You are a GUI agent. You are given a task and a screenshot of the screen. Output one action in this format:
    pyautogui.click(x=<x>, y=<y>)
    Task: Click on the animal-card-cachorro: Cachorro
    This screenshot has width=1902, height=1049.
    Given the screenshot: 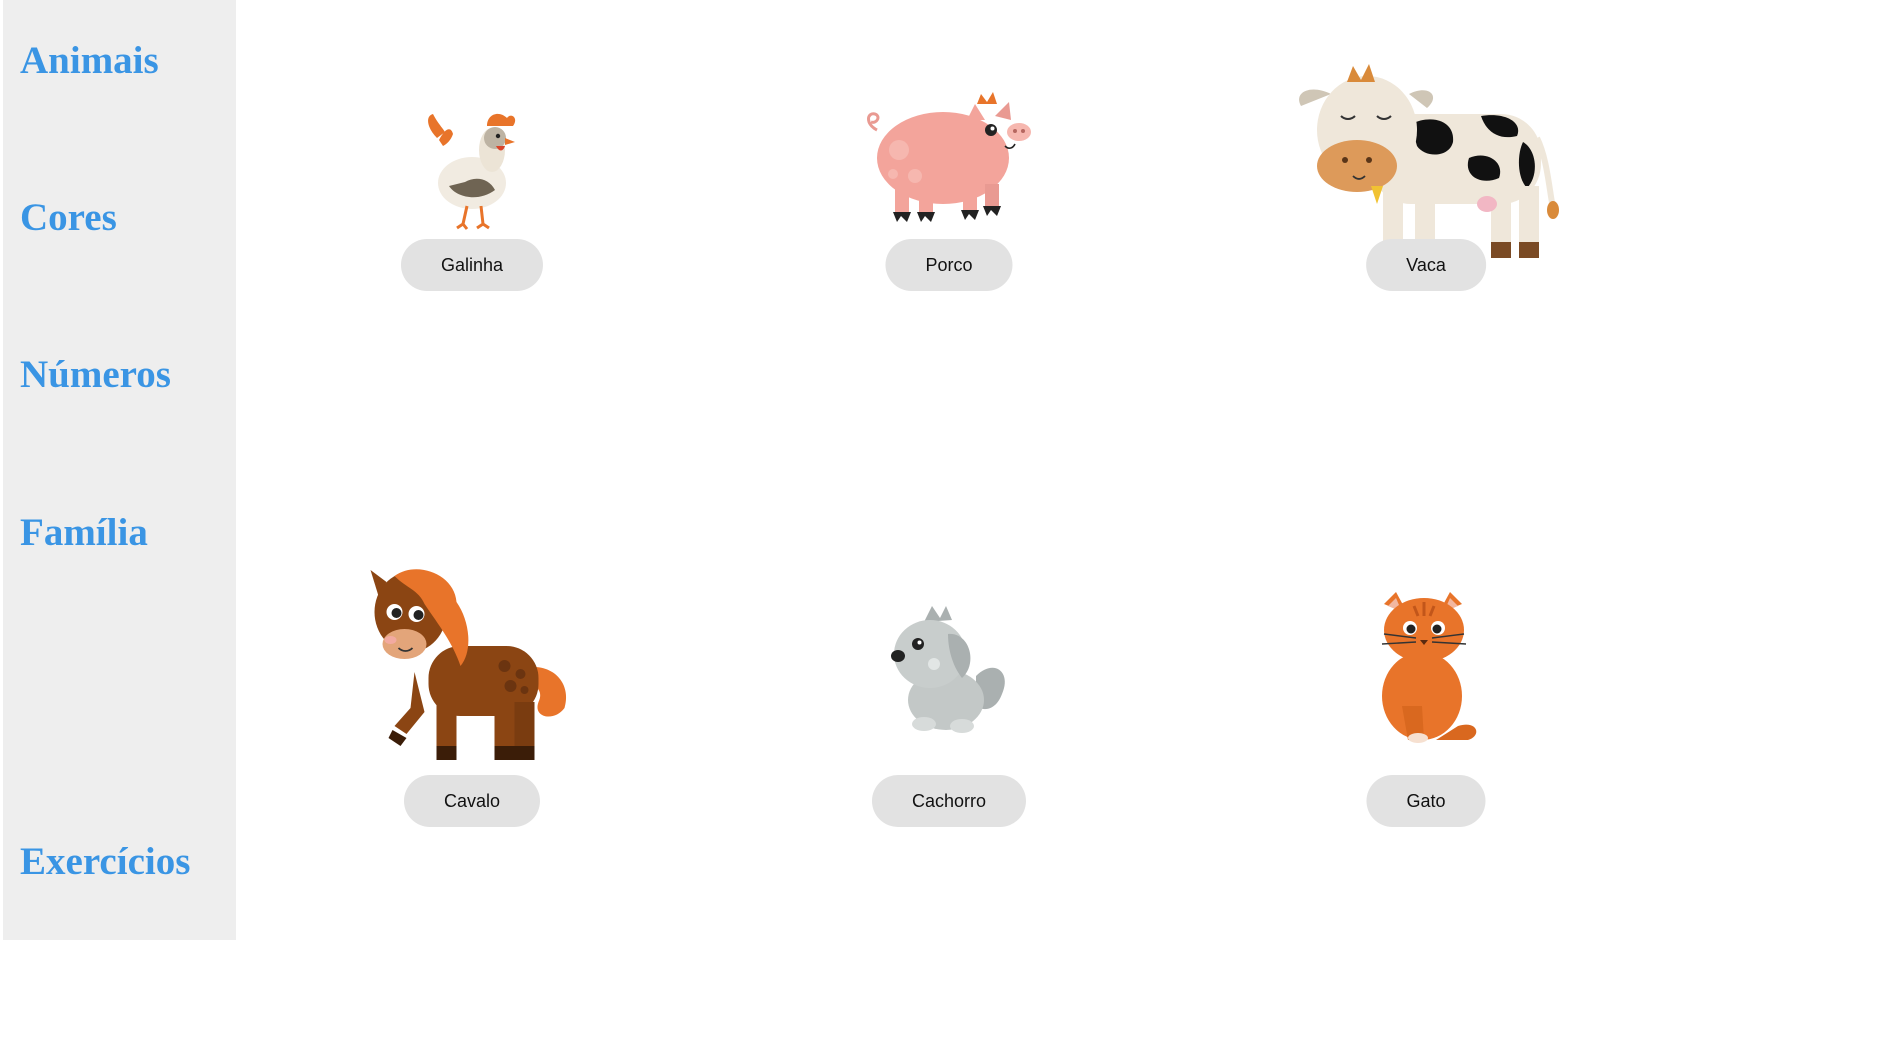 What is the action you would take?
    pyautogui.click(x=949, y=730)
    